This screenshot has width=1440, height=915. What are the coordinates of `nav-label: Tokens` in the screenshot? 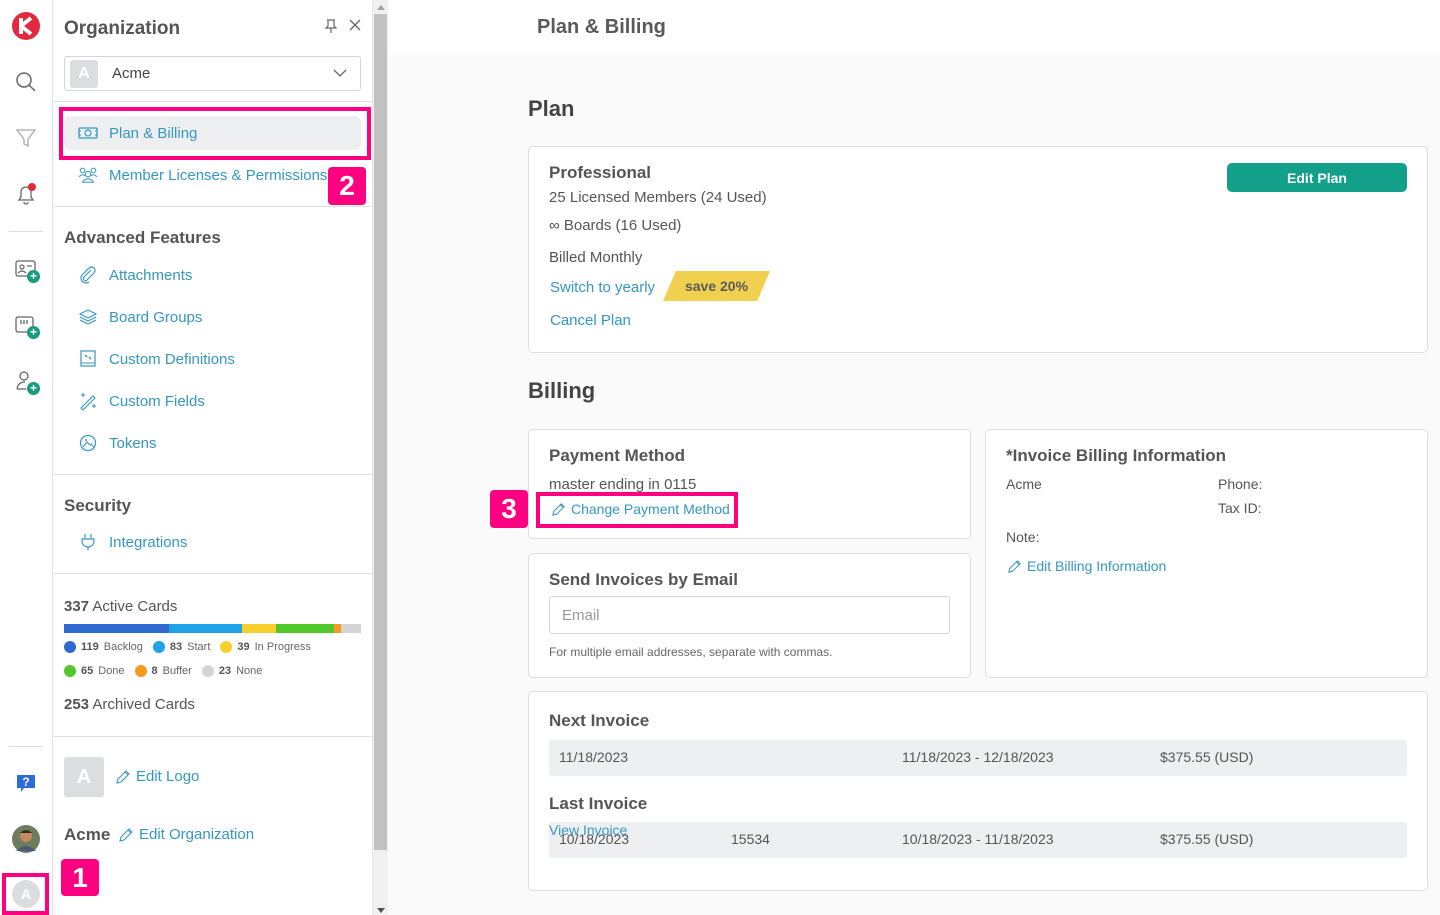 It's located at (133, 443).